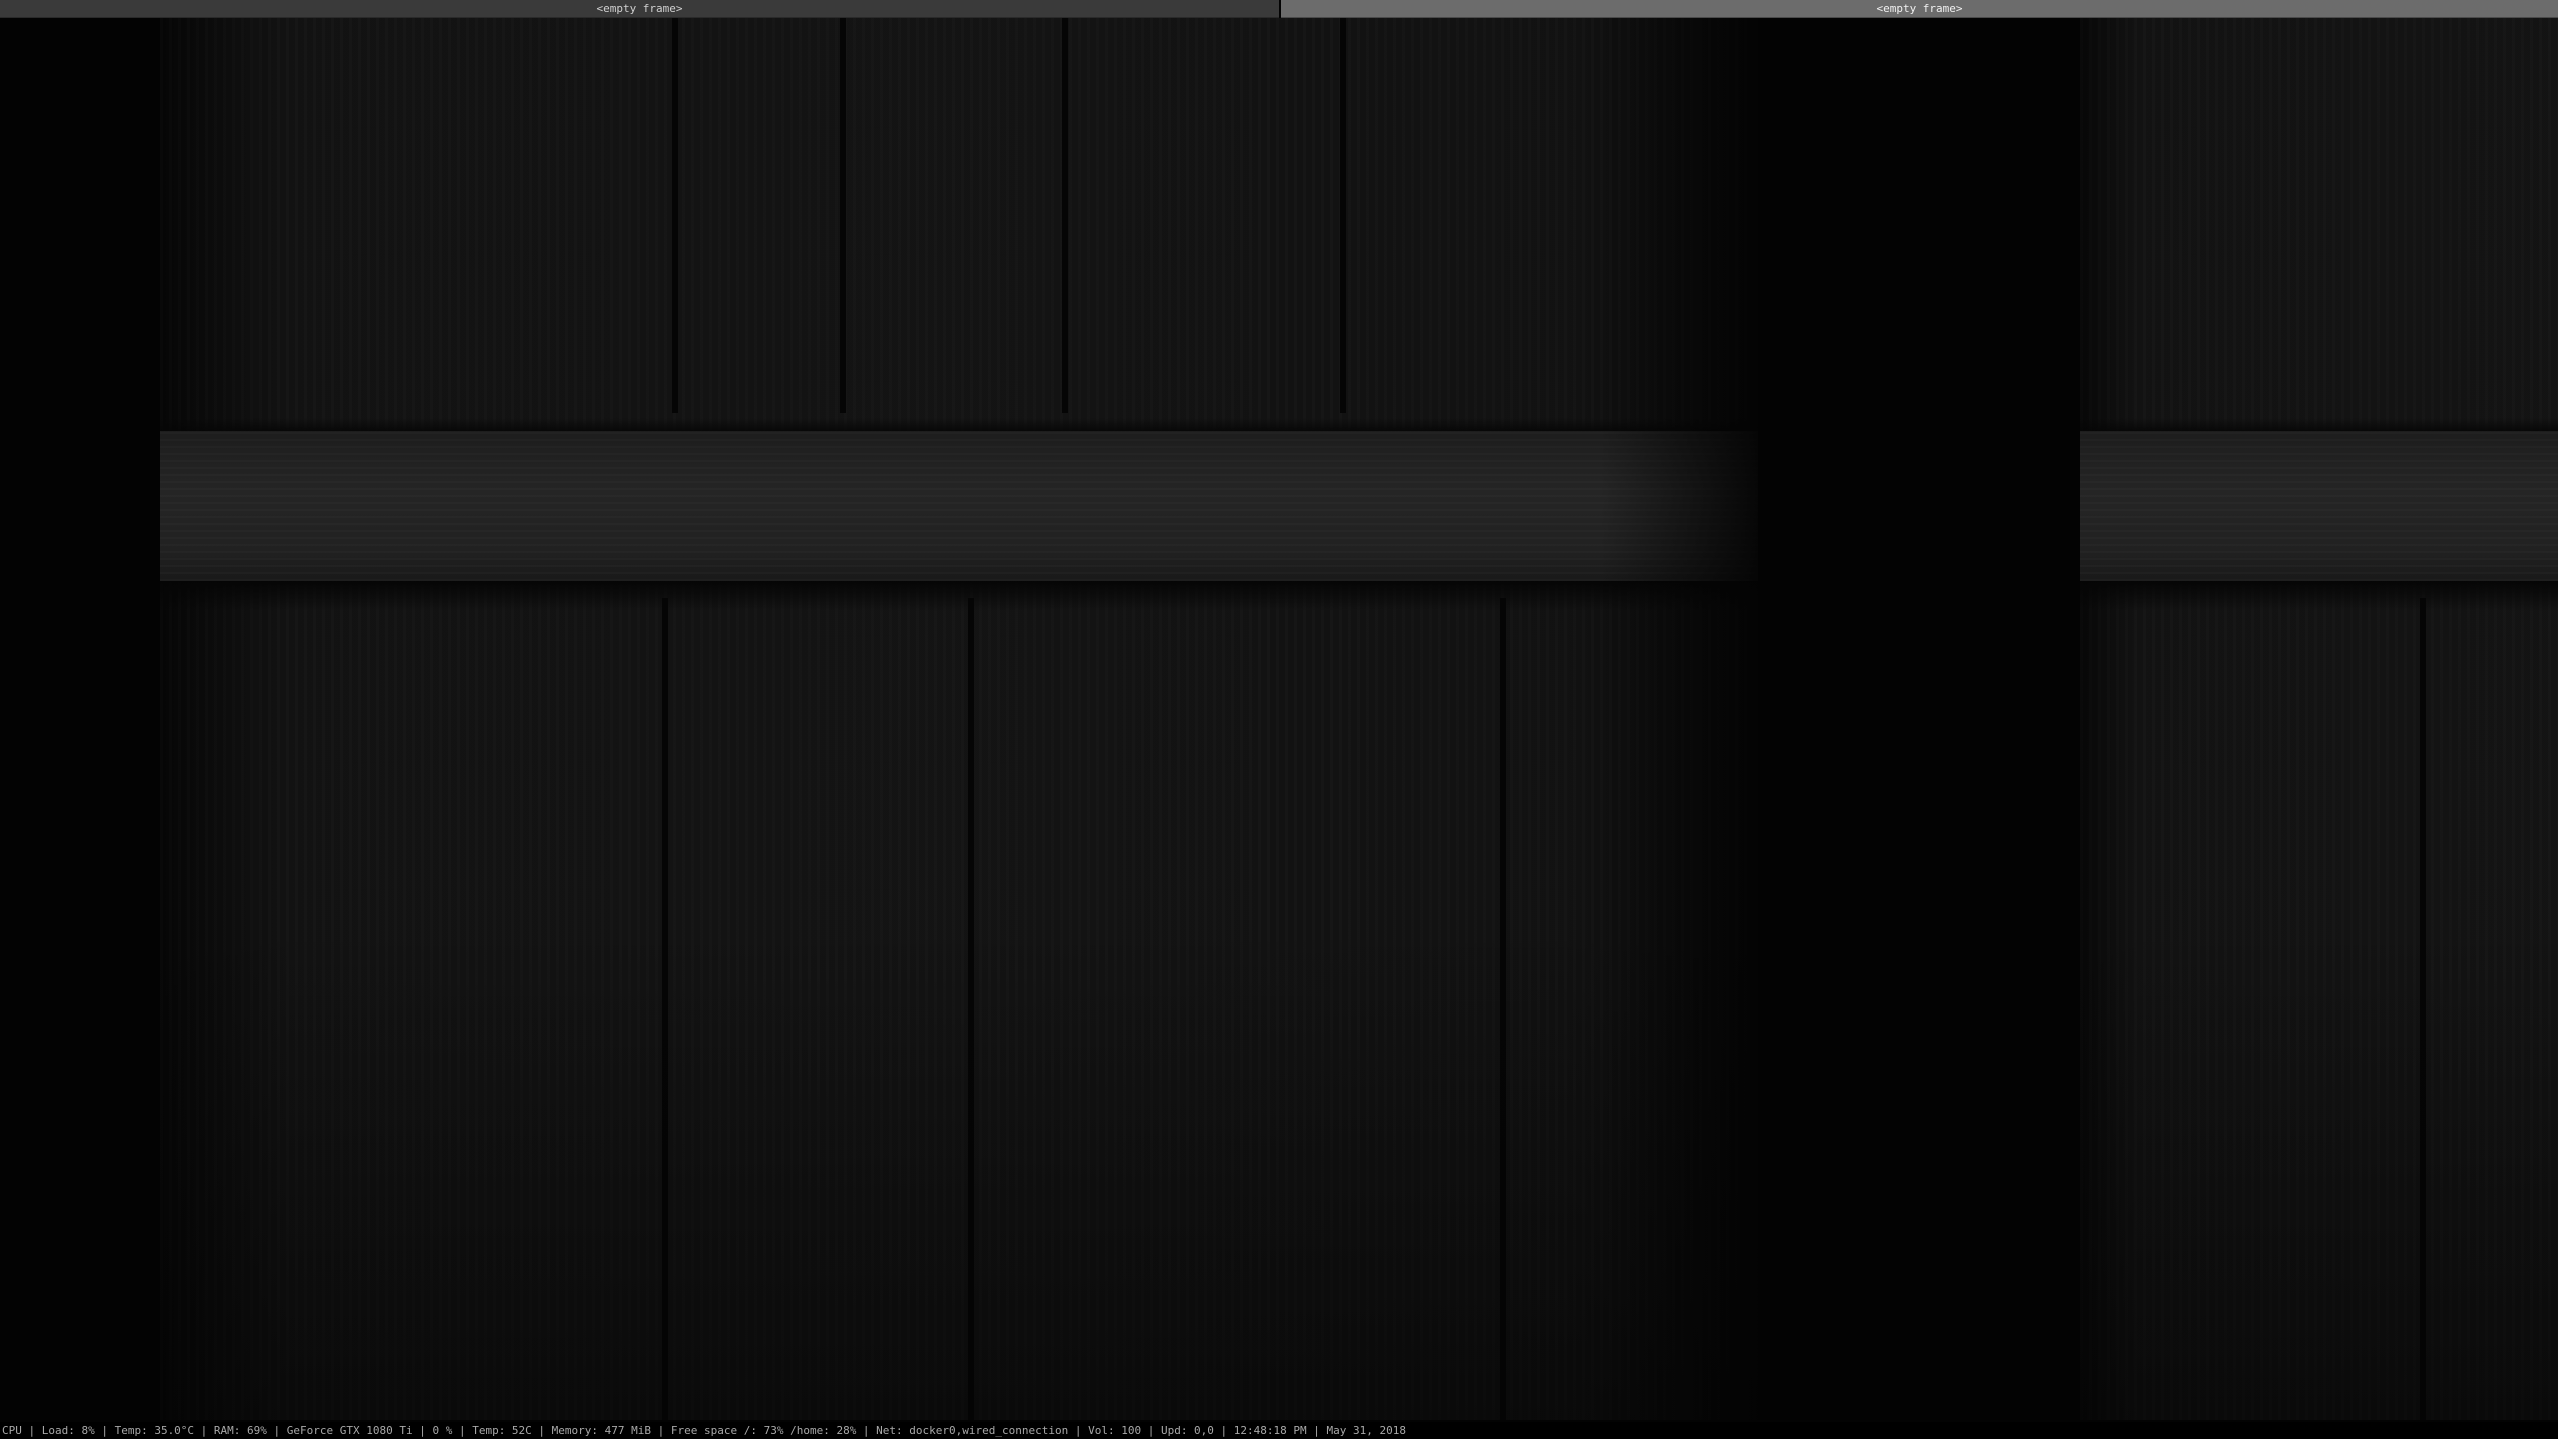 The width and height of the screenshot is (2558, 1439). Describe the element at coordinates (1680, 719) in the screenshot. I see `wallpaper-edge-fade` at that location.